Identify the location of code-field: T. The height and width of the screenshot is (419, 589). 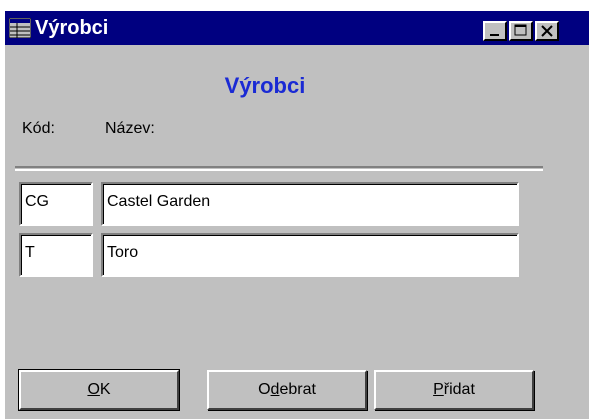
(56, 255).